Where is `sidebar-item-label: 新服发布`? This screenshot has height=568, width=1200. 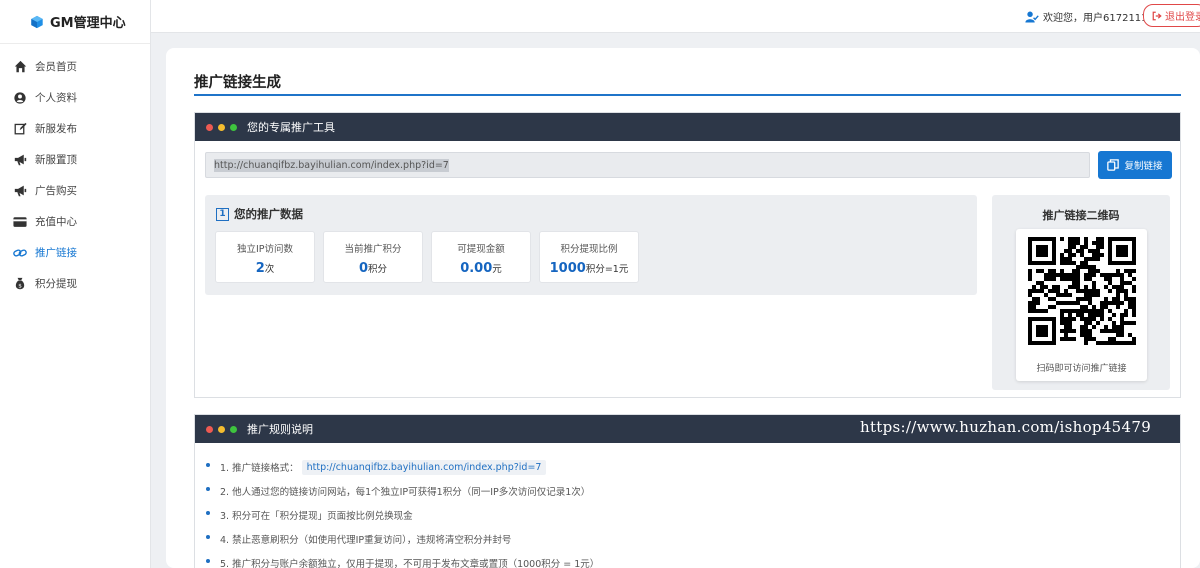 sidebar-item-label: 新服发布 is located at coordinates (56, 129).